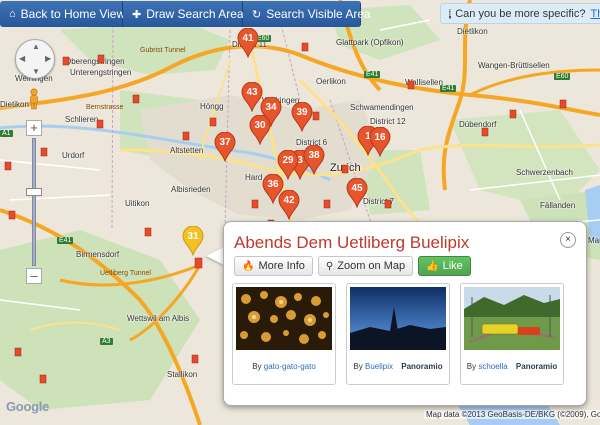  Describe the element at coordinates (65, 240) in the screenshot. I see `shield-e41-west: E41` at that location.